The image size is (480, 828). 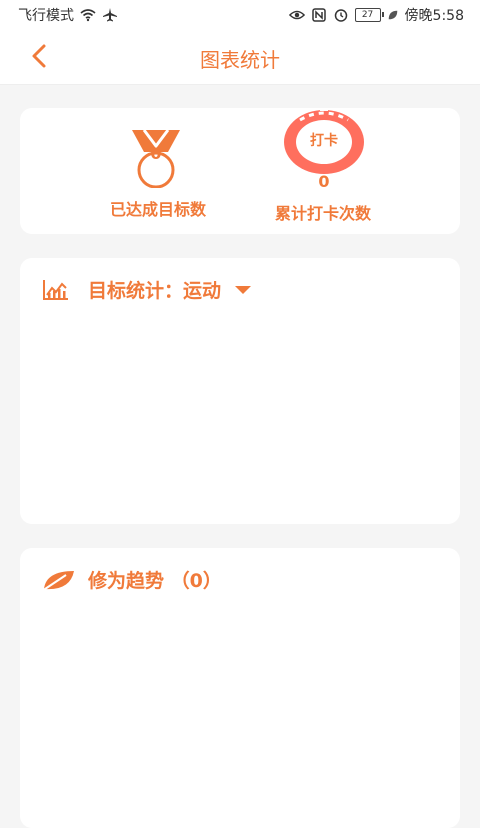 What do you see at coordinates (88, 15) in the screenshot?
I see `wifi-icon` at bounding box center [88, 15].